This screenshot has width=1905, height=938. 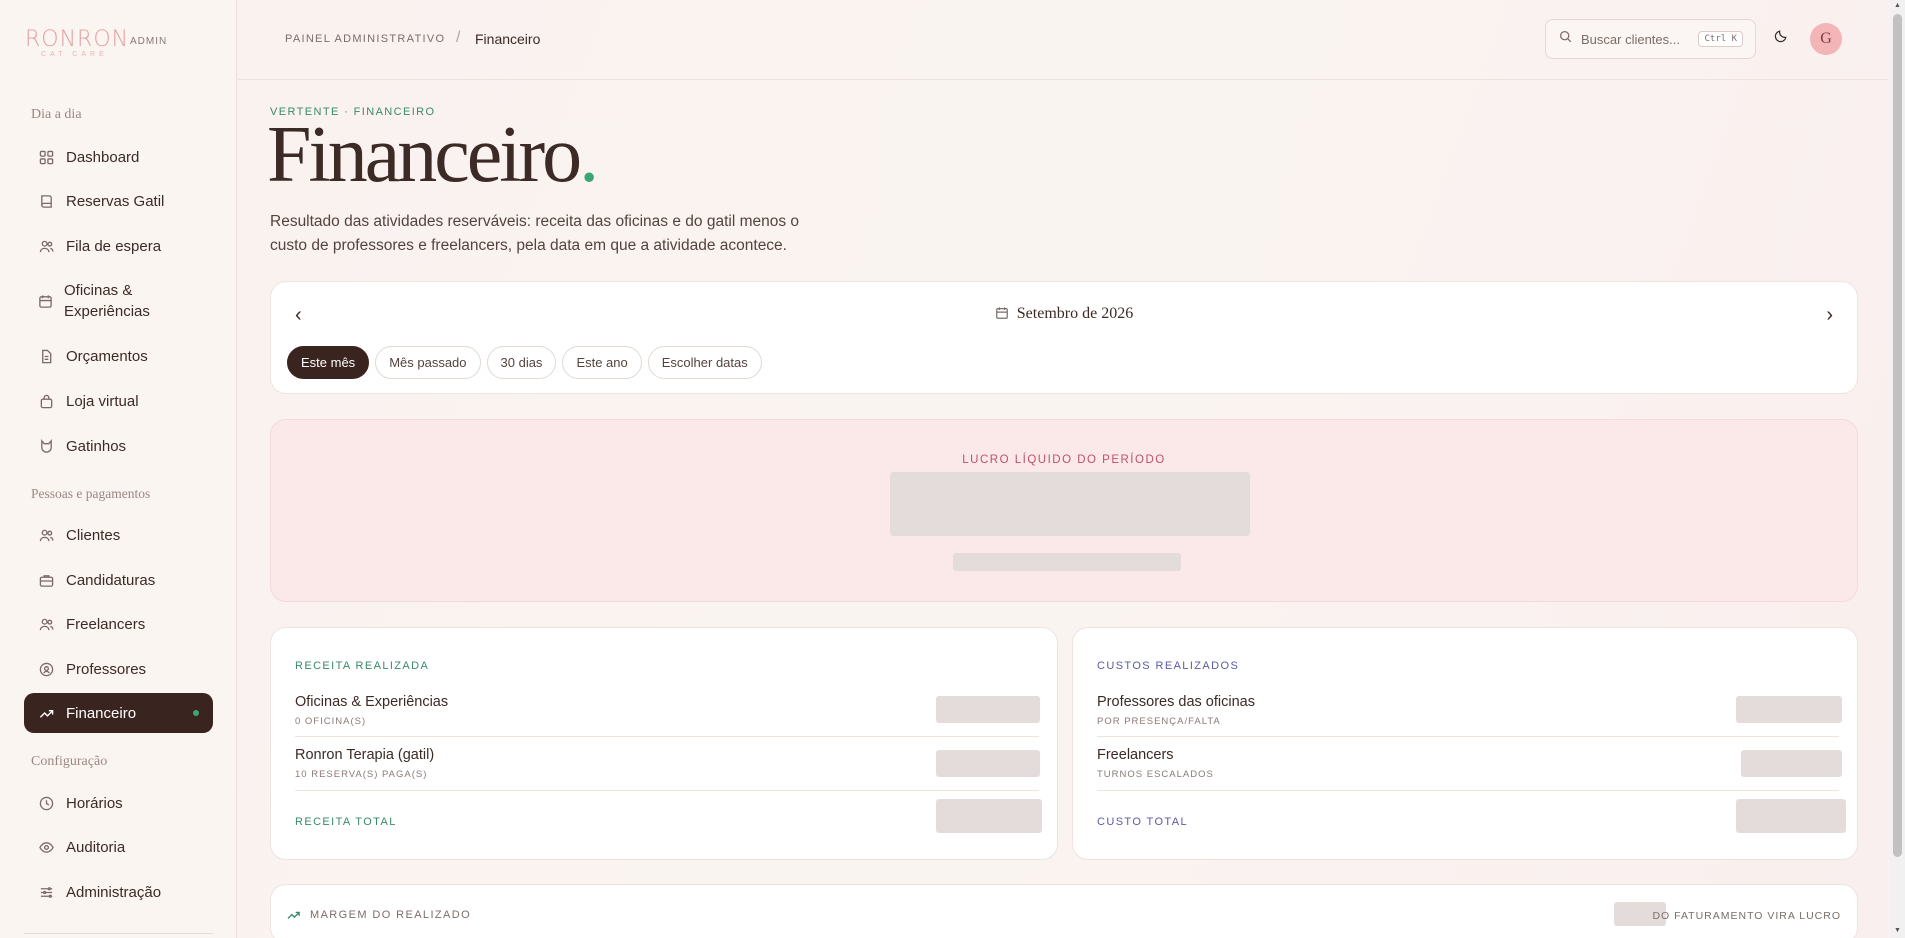 I want to click on sidebar-item-fila-de-espera: Fila de espera, so click(x=118, y=246).